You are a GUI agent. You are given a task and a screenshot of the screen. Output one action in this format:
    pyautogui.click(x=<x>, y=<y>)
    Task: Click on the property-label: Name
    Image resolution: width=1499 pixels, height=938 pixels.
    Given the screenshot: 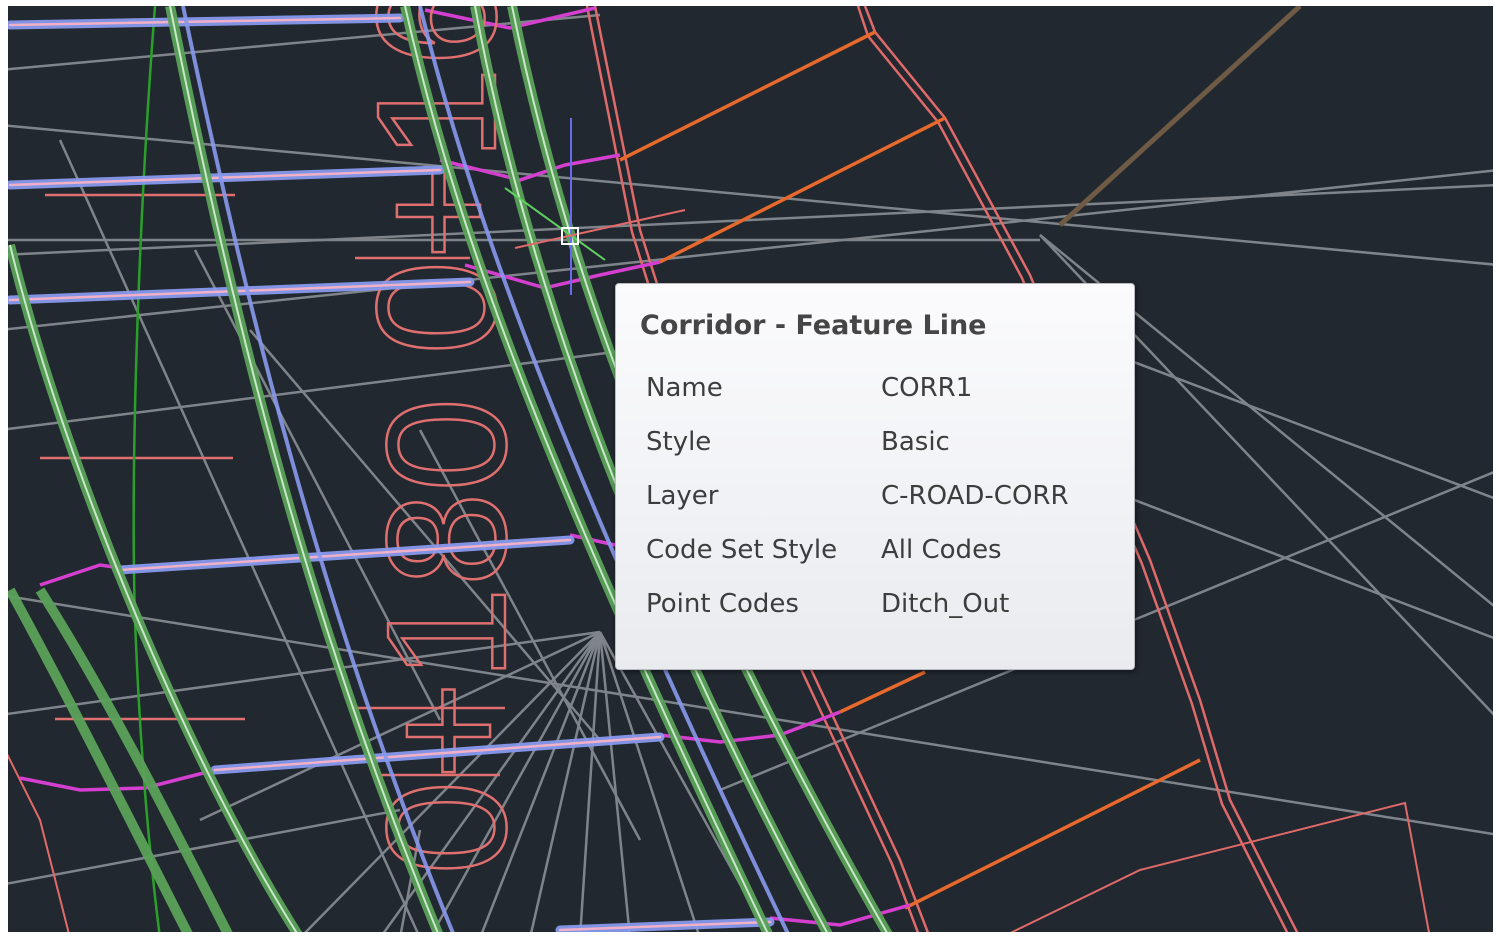 What is the action you would take?
    pyautogui.click(x=684, y=388)
    